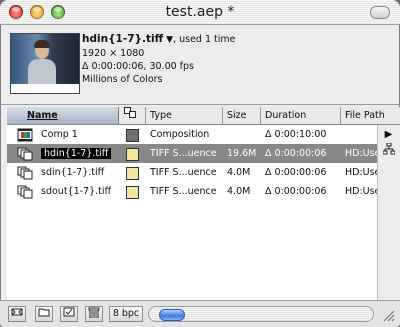  What do you see at coordinates (172, 315) in the screenshot?
I see `scrollbar-thumb` at bounding box center [172, 315].